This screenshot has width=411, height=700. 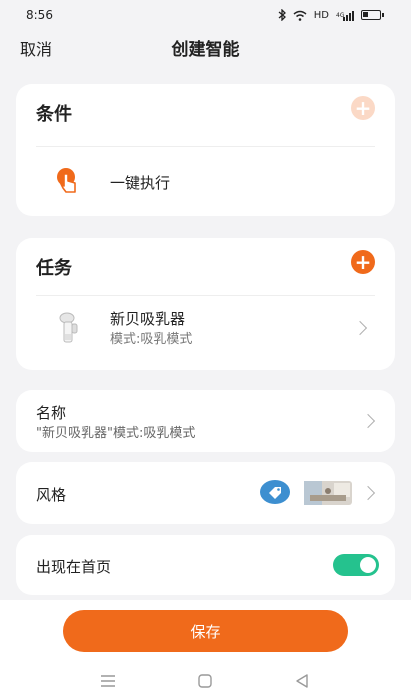 I want to click on home-icon, so click(x=205, y=681).